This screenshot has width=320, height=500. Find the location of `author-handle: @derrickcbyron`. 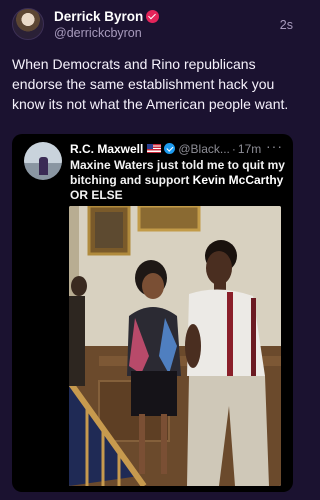

author-handle: @derrickcbyron is located at coordinates (98, 33).